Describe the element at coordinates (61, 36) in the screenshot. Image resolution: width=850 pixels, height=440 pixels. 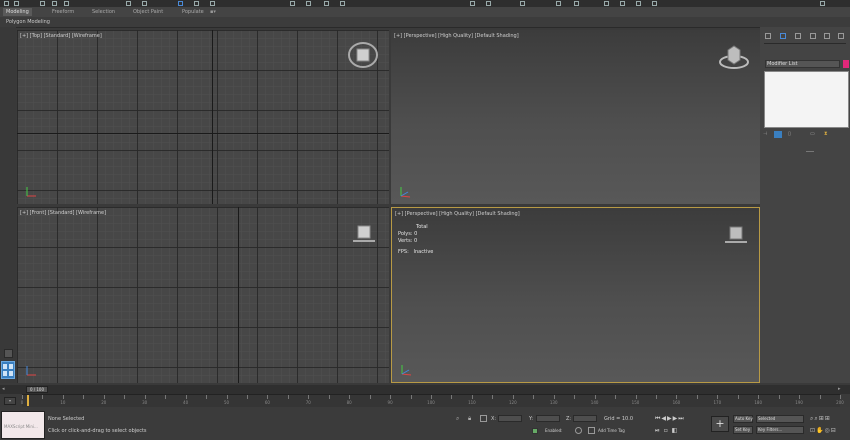
I see `viewport-label: [+] [Top] [Standard] [Wireframe]` at that location.